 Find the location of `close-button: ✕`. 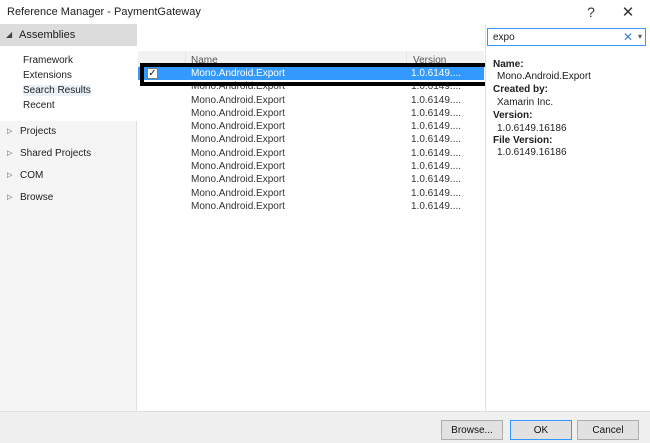

close-button: ✕ is located at coordinates (628, 12).